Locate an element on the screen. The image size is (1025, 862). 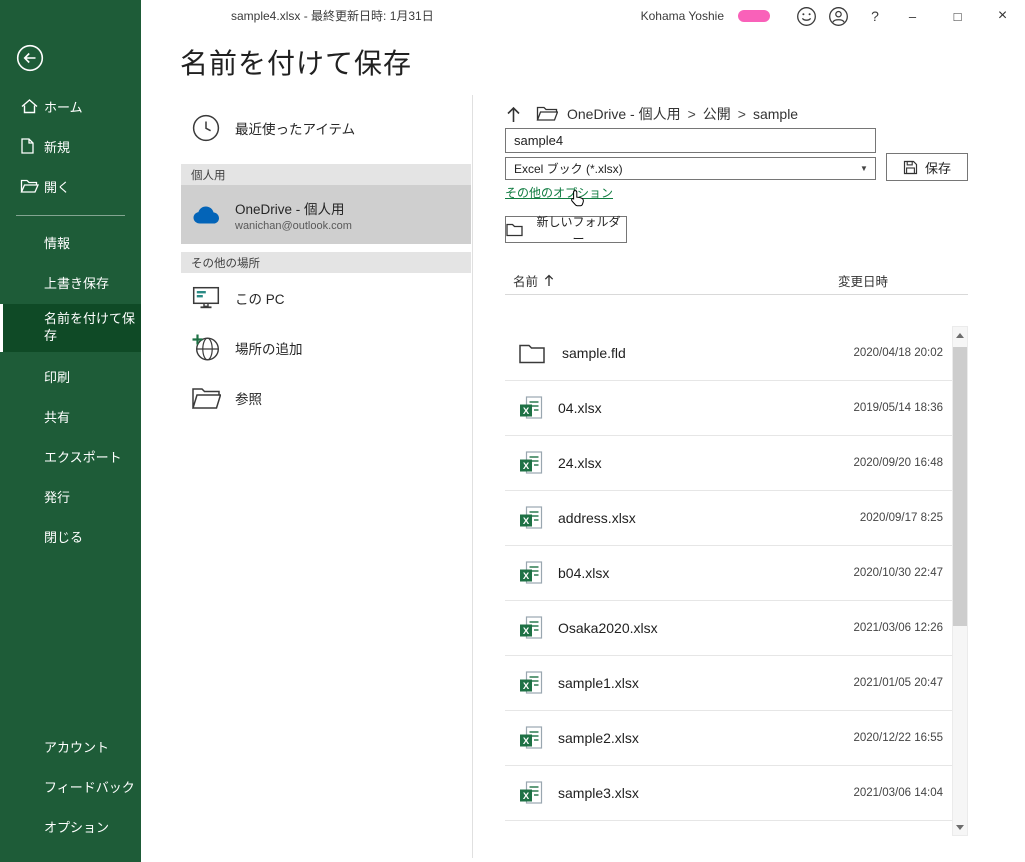
place-recent: 最近使ったアイテム is located at coordinates (326, 128).